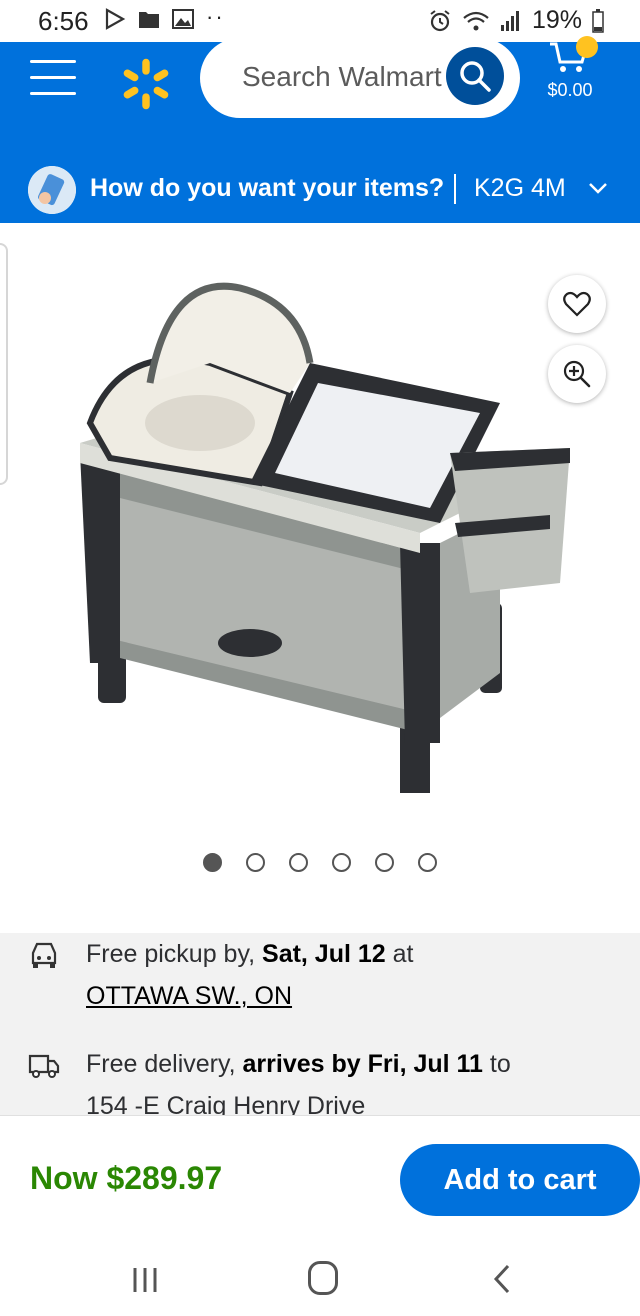 The height and width of the screenshot is (1316, 640). What do you see at coordinates (146, 84) in the screenshot?
I see `walmart-spark-logo` at bounding box center [146, 84].